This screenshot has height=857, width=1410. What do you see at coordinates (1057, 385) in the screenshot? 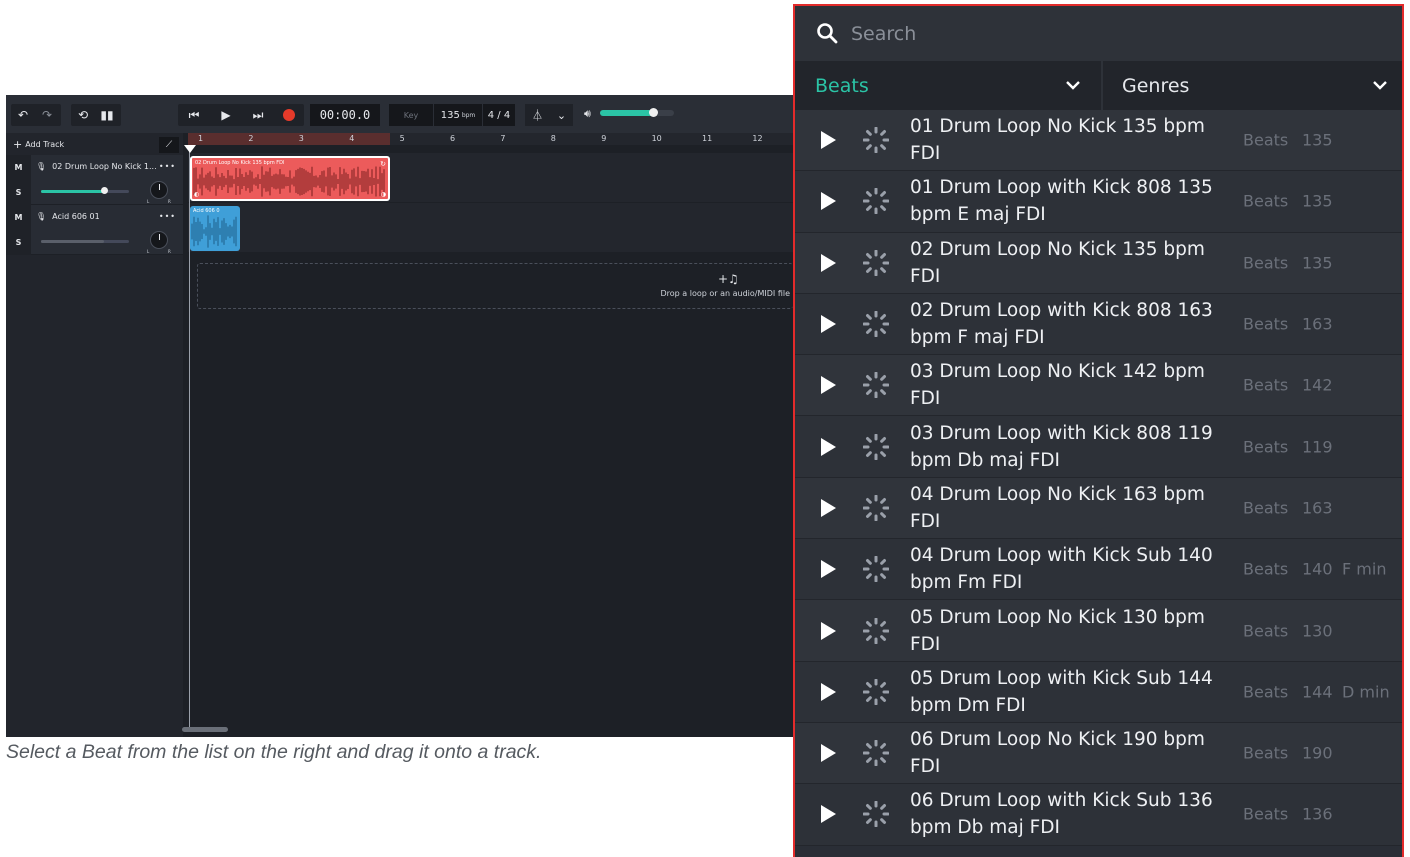
I see `loop-name: 03 Drum Loop No Kick 142 bpm FDI` at bounding box center [1057, 385].